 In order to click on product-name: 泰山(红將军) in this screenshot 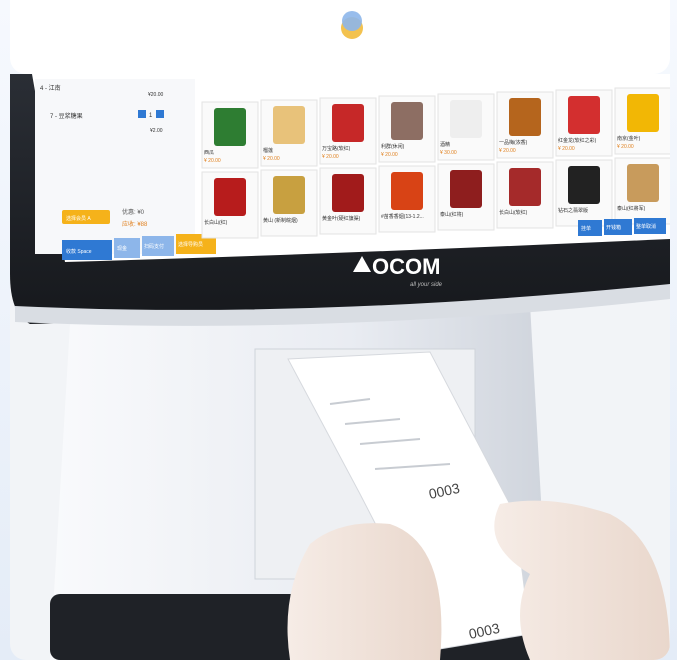, I will do `click(631, 208)`.